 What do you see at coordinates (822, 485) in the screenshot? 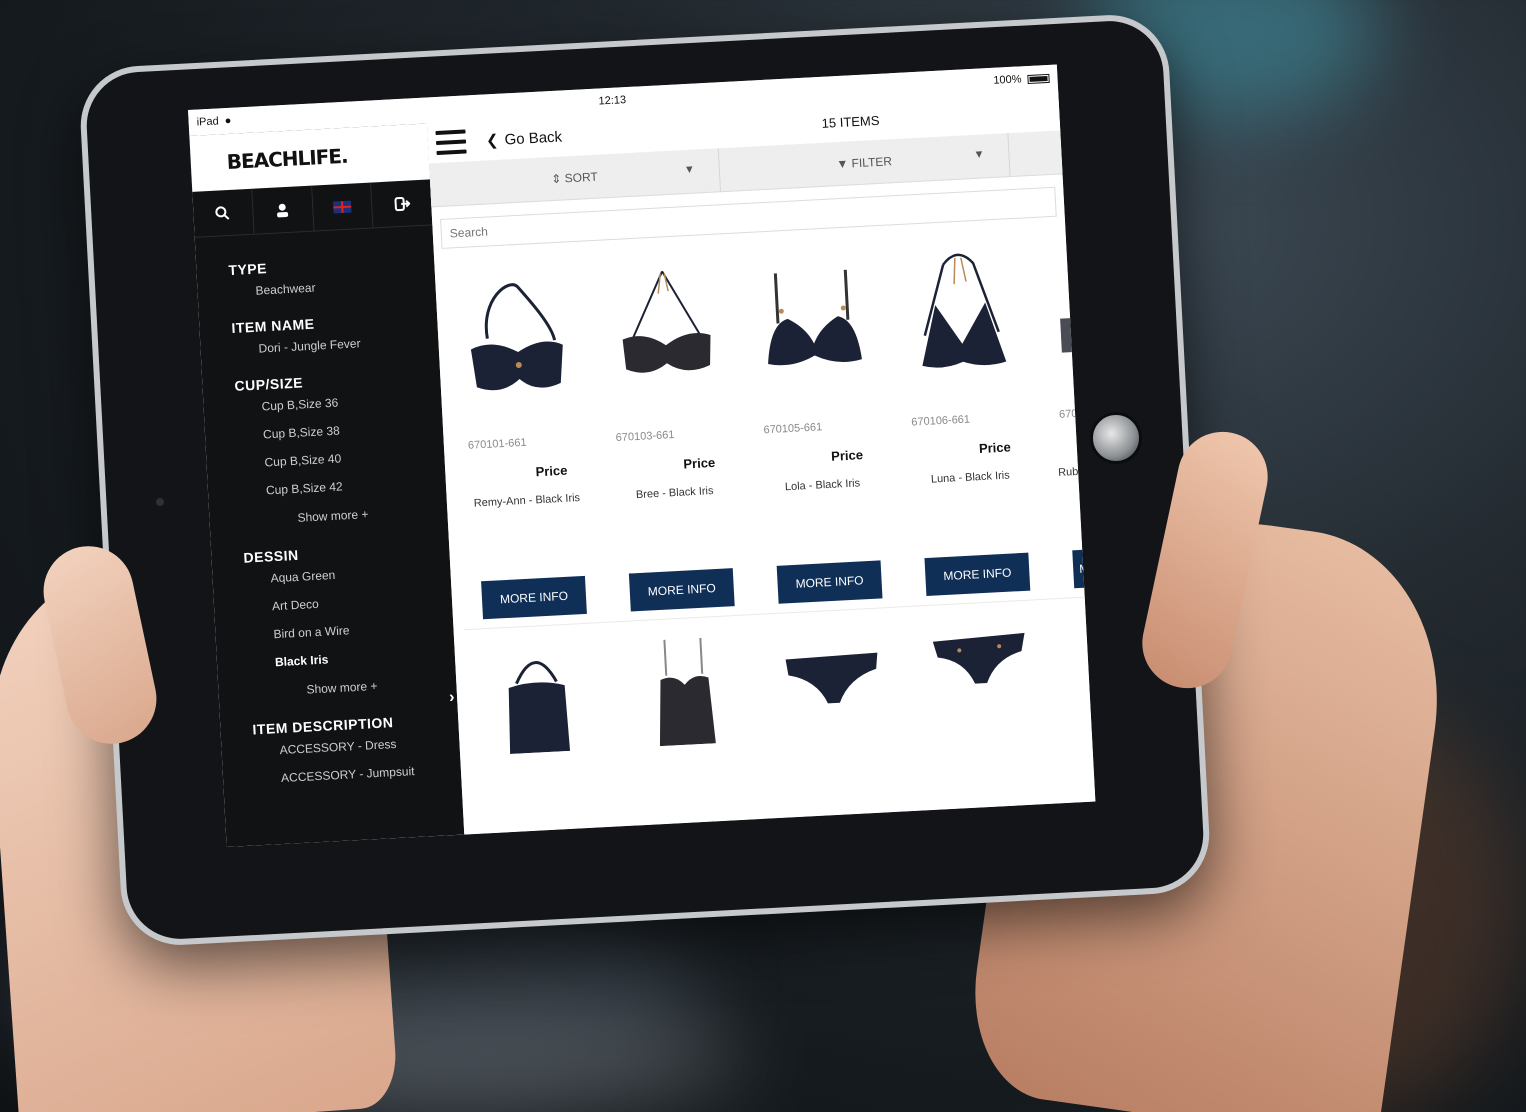
I see `product-name: Lola - Black Iris` at bounding box center [822, 485].